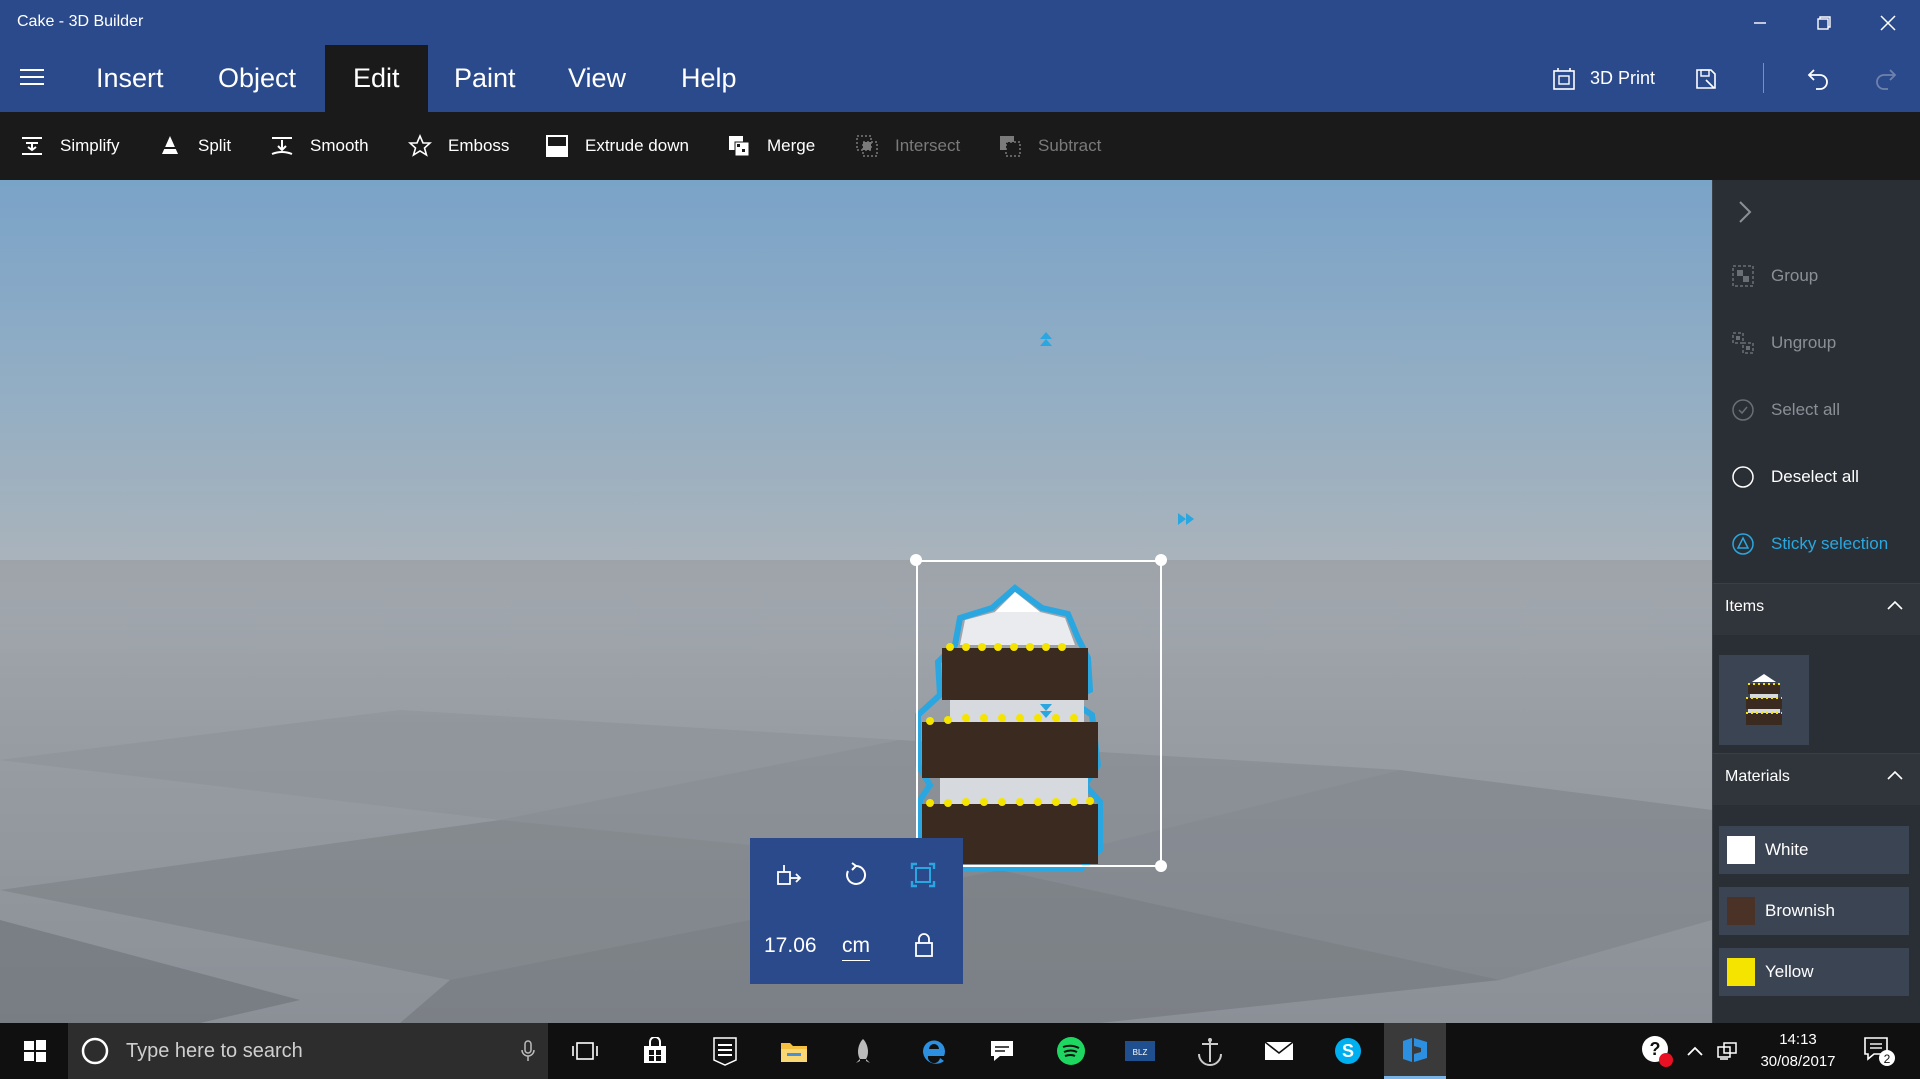 This screenshot has height=1079, width=1920. I want to click on merge-label: Merge, so click(791, 145).